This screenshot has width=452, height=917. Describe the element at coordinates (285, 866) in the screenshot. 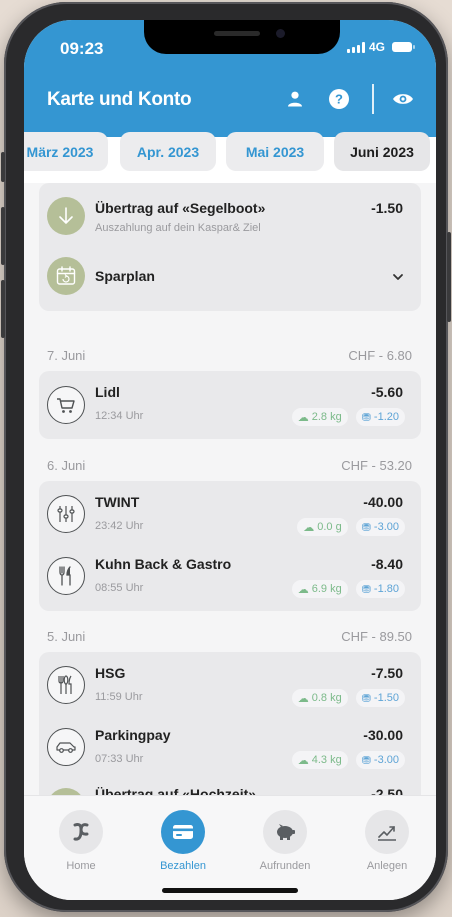

I see `tab-label: Aufrunden` at that location.